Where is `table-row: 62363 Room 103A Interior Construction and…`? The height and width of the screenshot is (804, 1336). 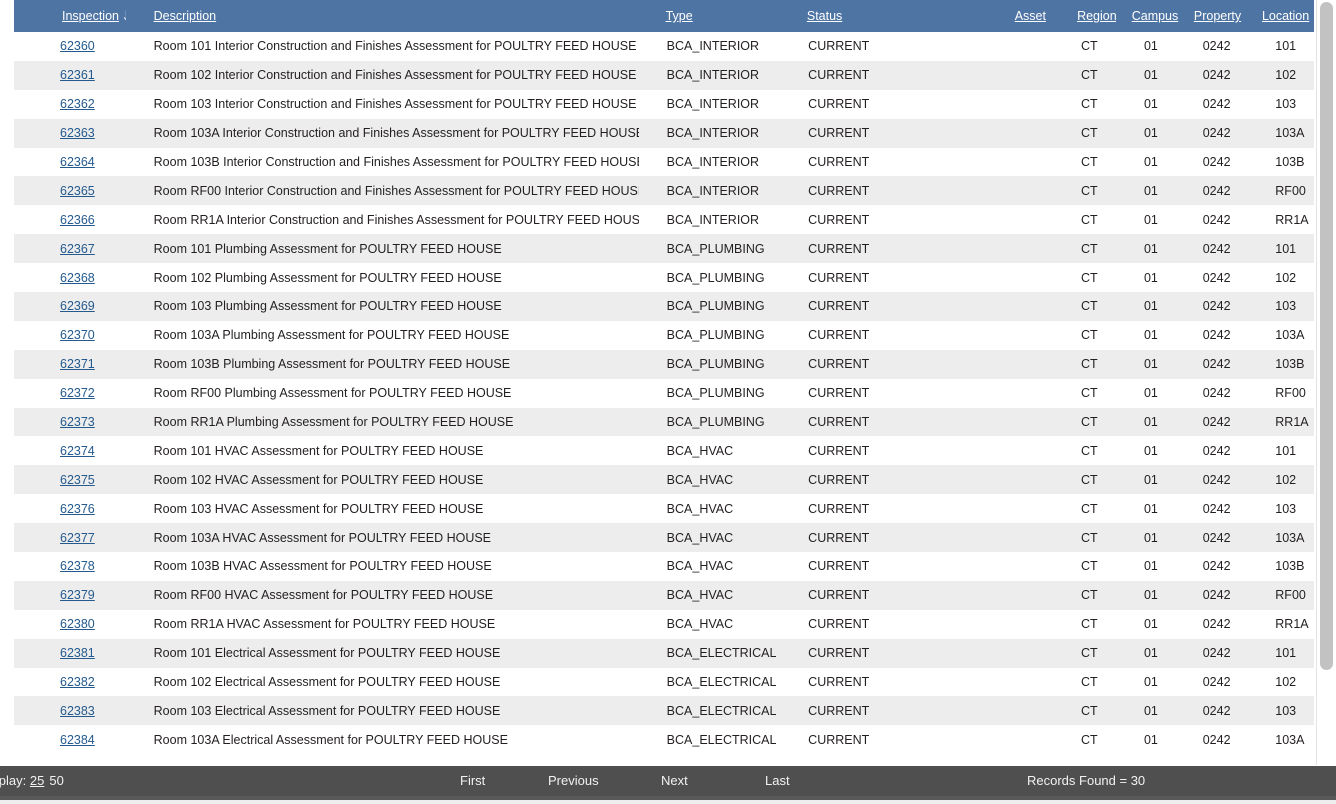
table-row: 62363 Room 103A Interior Construction and… is located at coordinates (664, 133).